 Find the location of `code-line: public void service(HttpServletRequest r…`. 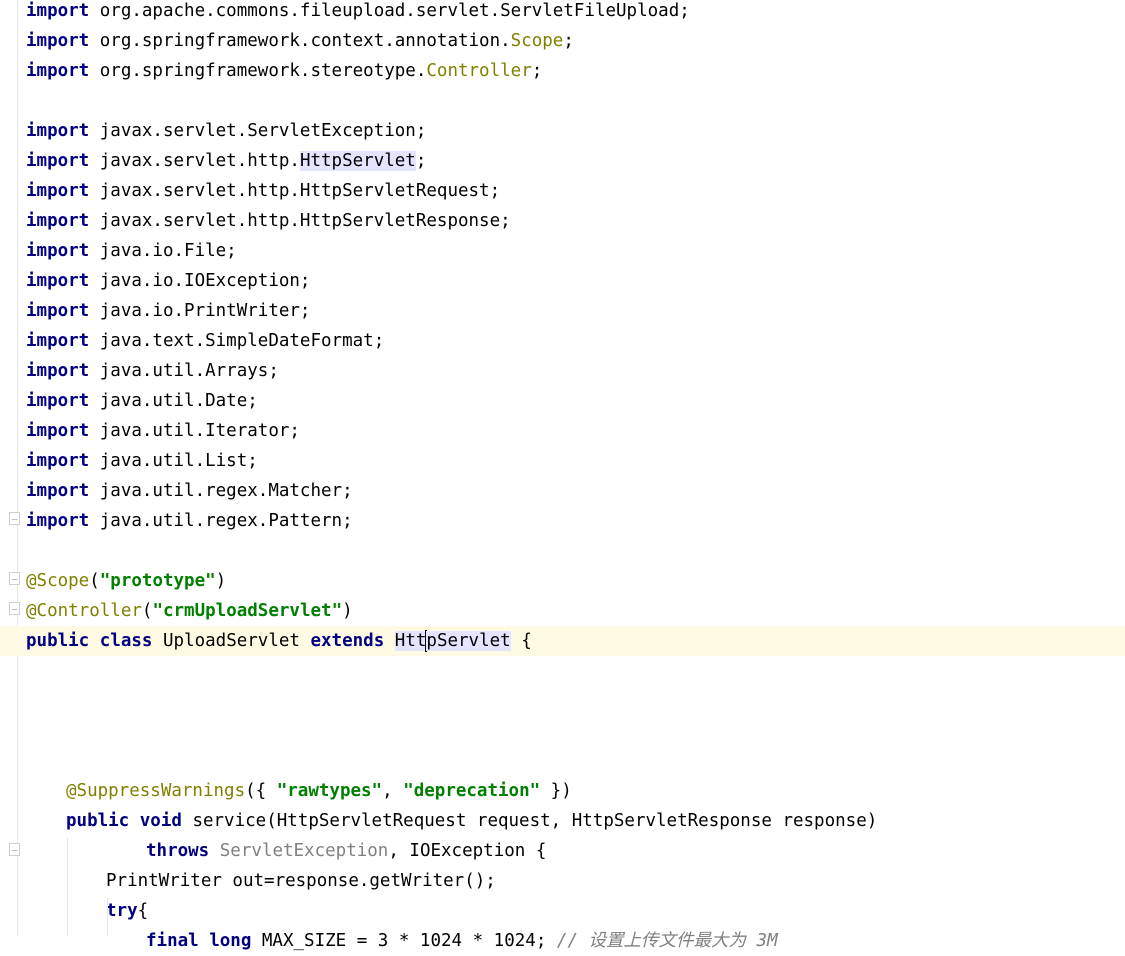

code-line: public void service(HttpServletRequest r… is located at coordinates (562, 821).